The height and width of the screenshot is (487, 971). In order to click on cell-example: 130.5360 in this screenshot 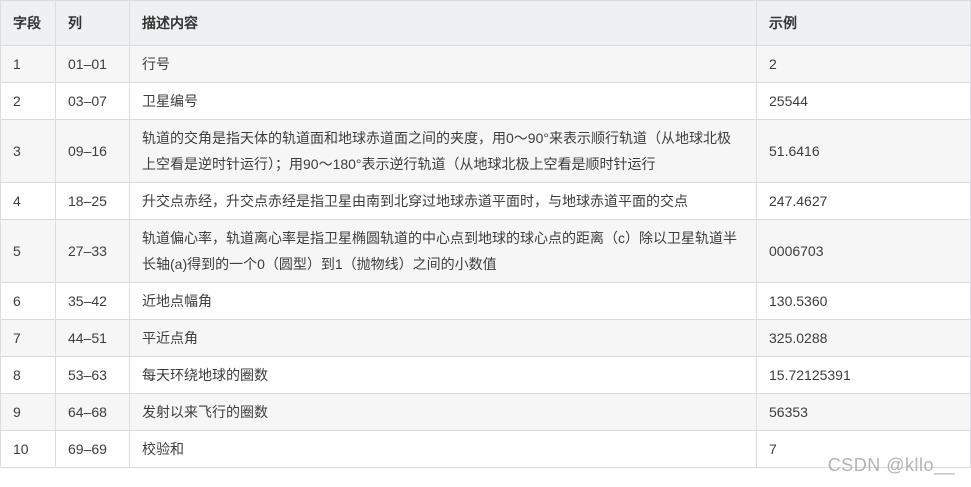, I will do `click(863, 301)`.